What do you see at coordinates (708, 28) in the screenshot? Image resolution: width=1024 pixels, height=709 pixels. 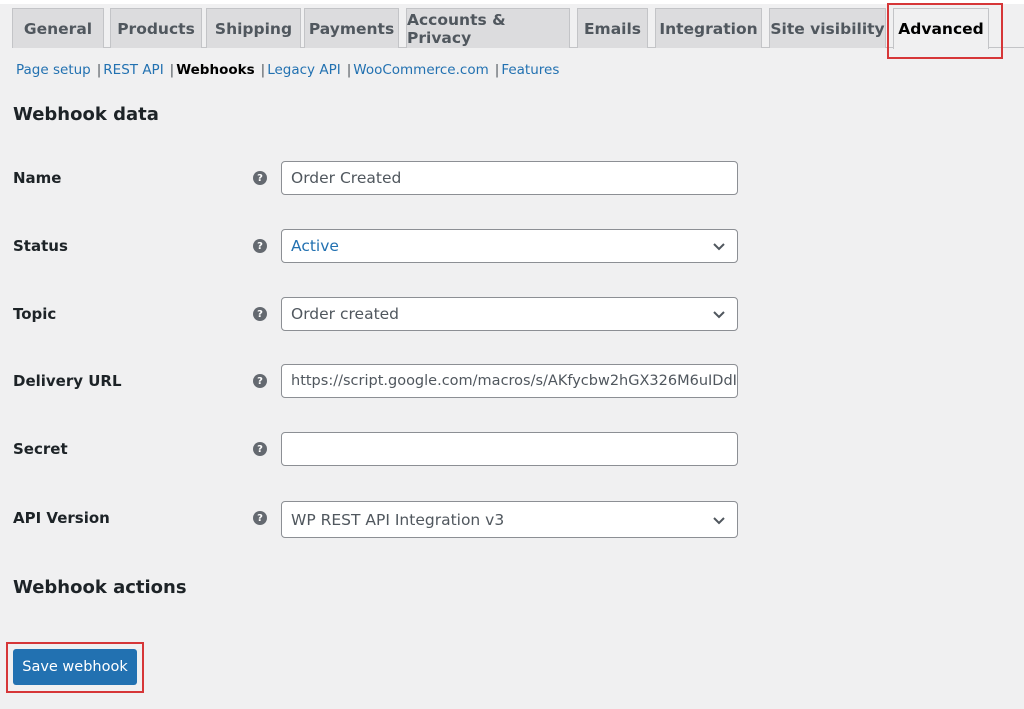 I see `tab-integration: Integration` at bounding box center [708, 28].